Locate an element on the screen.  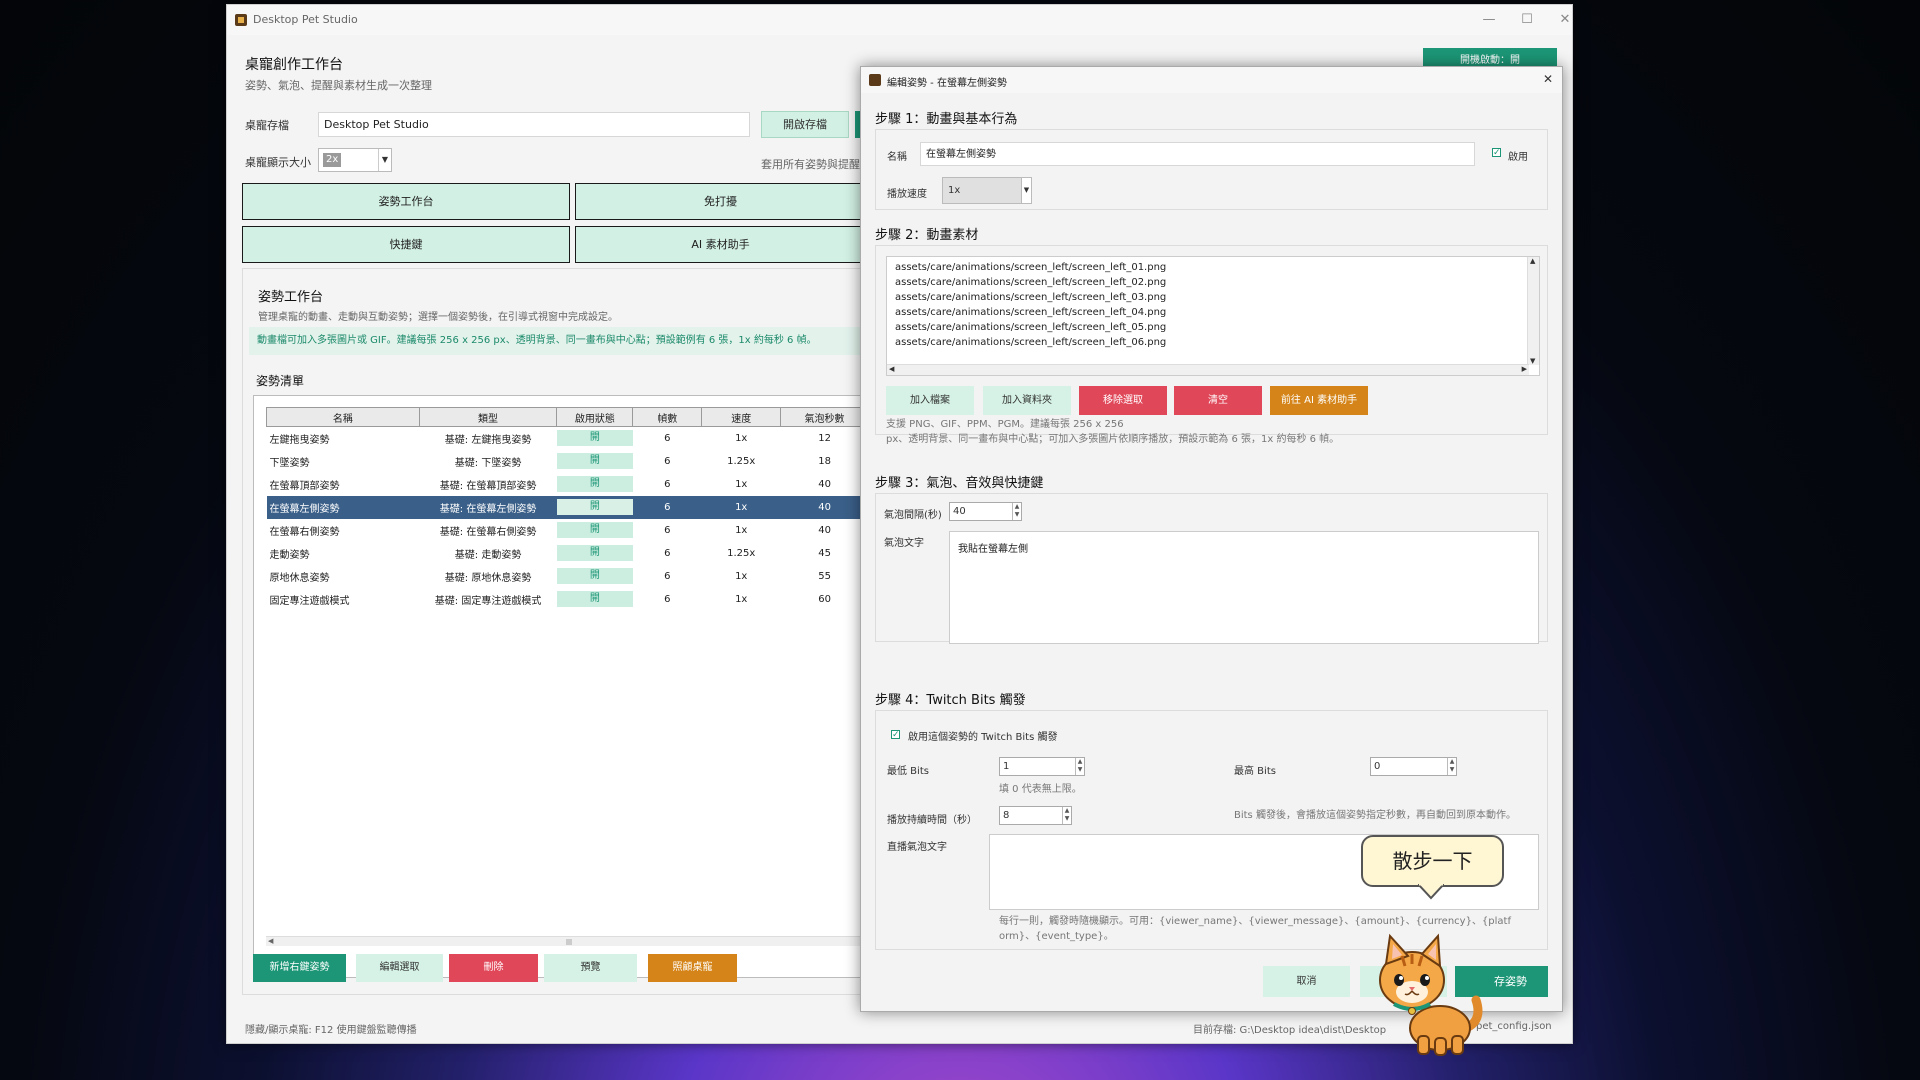
delete-button: 刪除 is located at coordinates (493, 968).